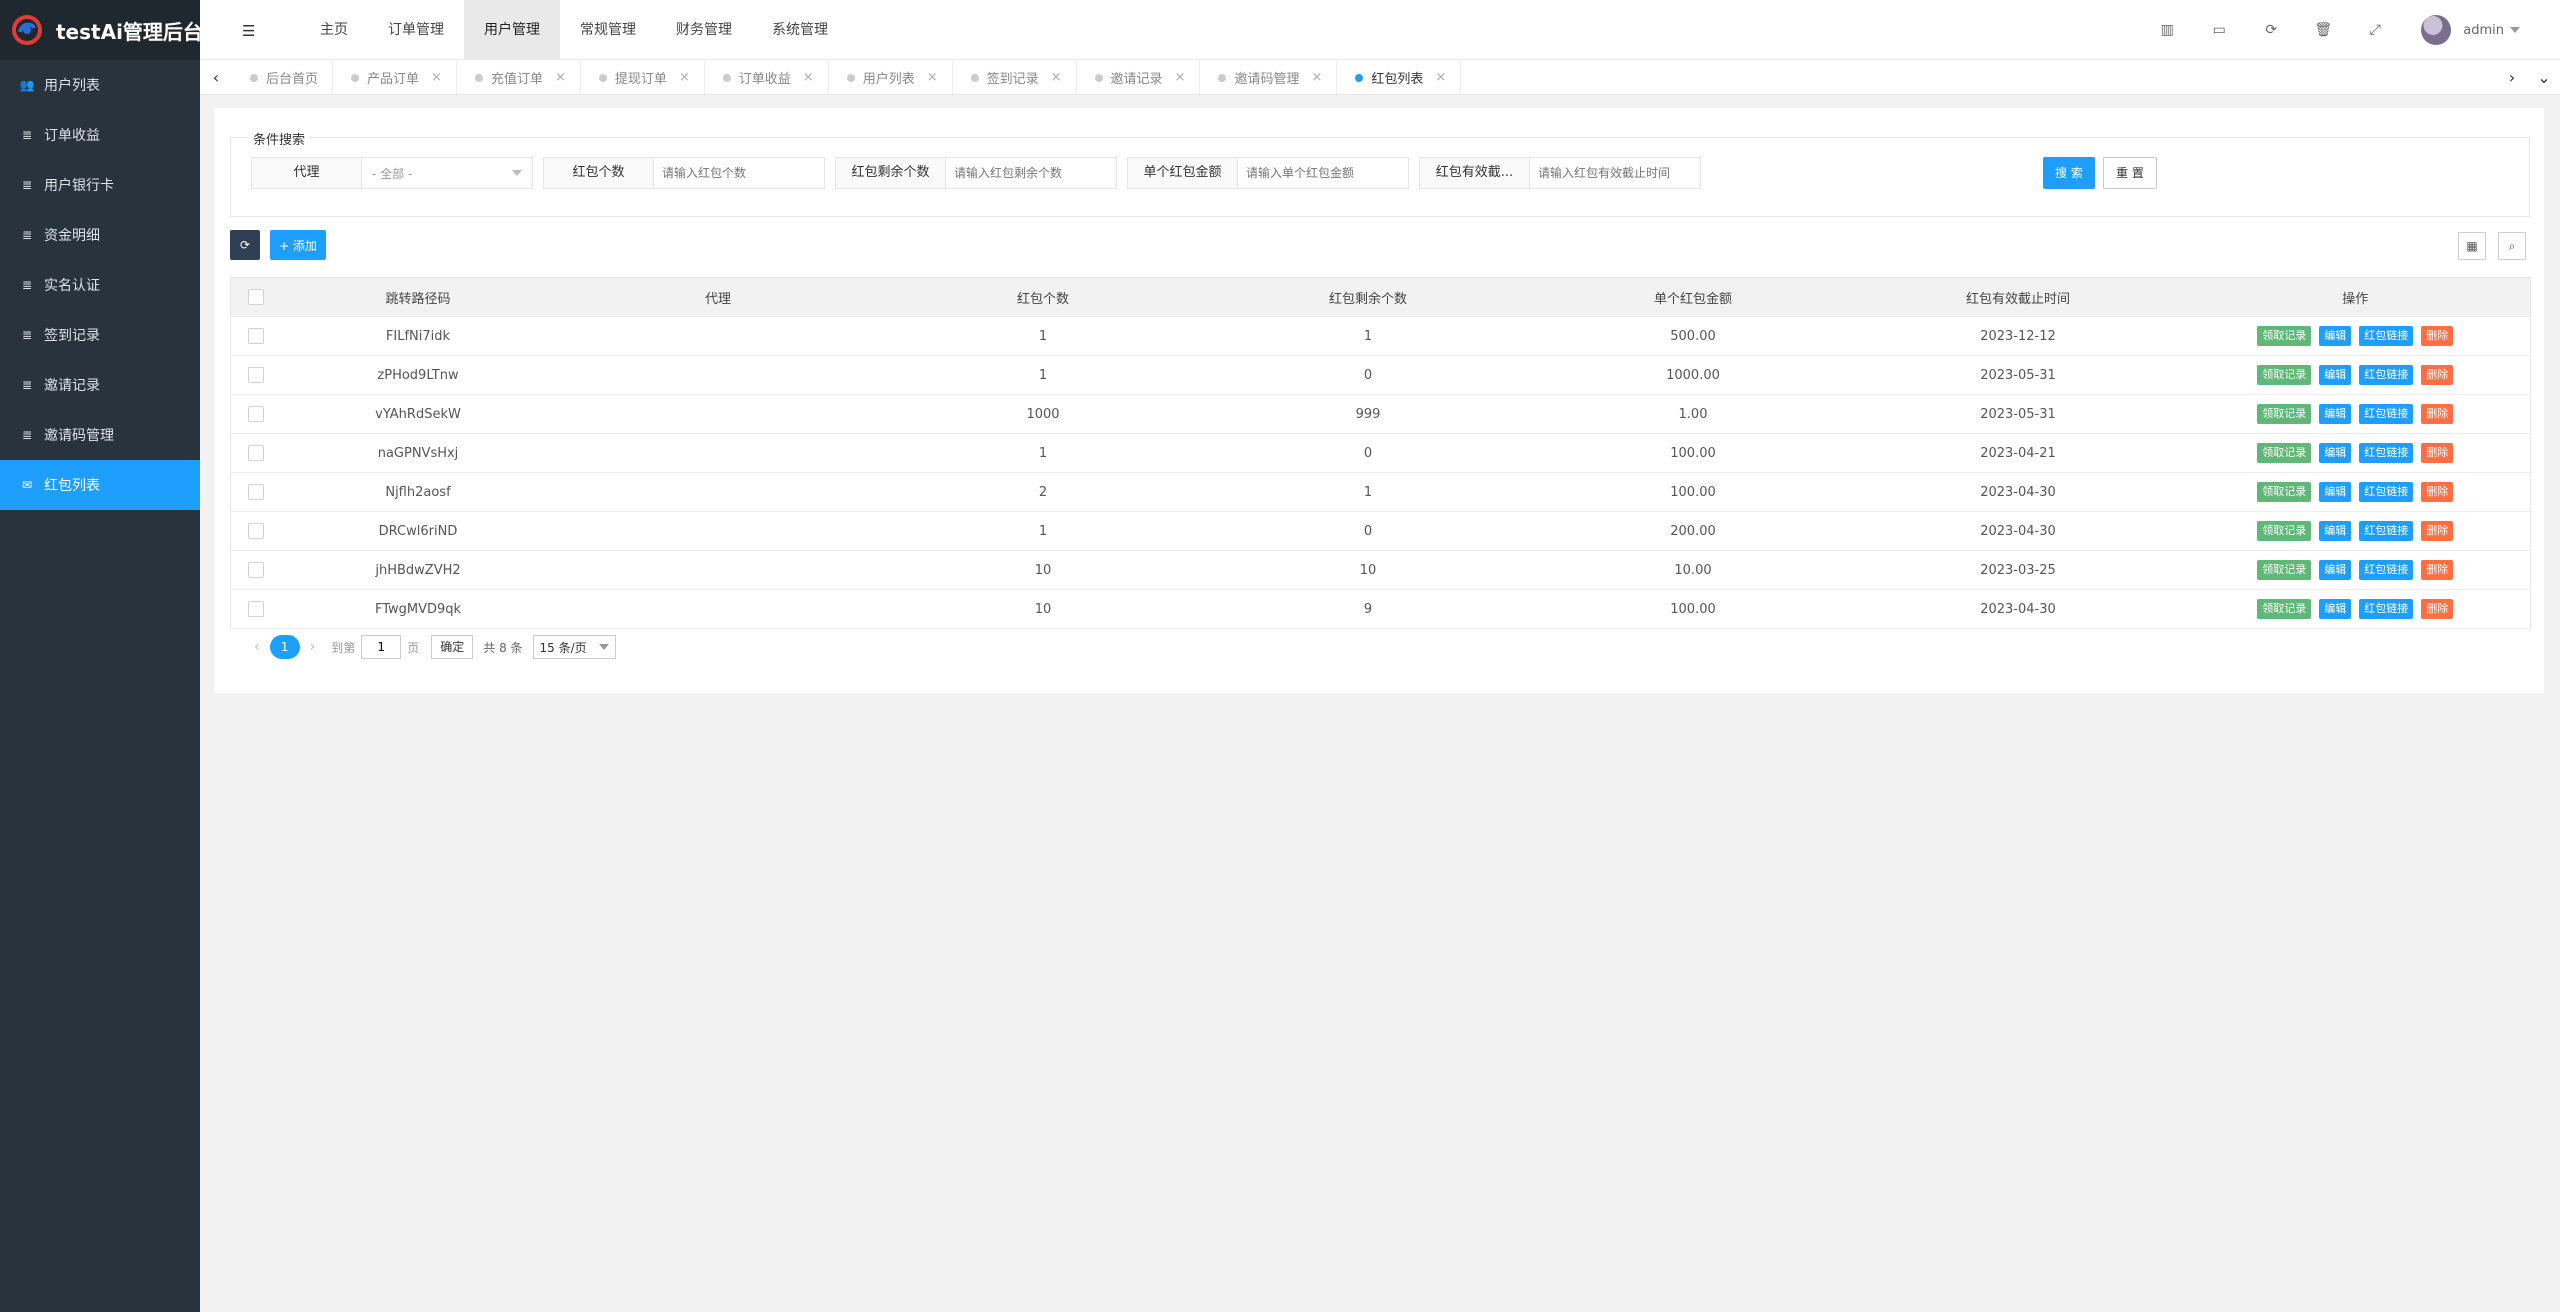 This screenshot has height=1312, width=2560. Describe the element at coordinates (250, 31) in the screenshot. I see `menu-toggle-icon: ☰` at that location.